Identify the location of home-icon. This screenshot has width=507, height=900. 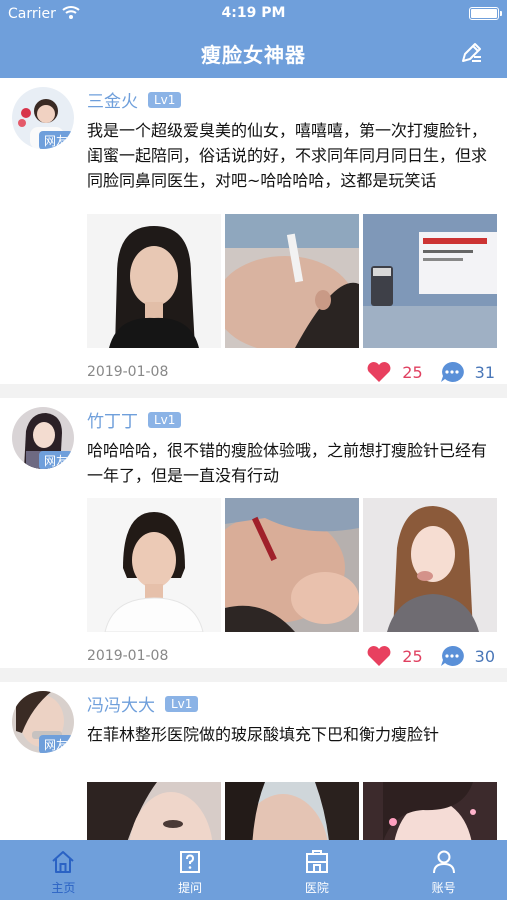
(63, 862).